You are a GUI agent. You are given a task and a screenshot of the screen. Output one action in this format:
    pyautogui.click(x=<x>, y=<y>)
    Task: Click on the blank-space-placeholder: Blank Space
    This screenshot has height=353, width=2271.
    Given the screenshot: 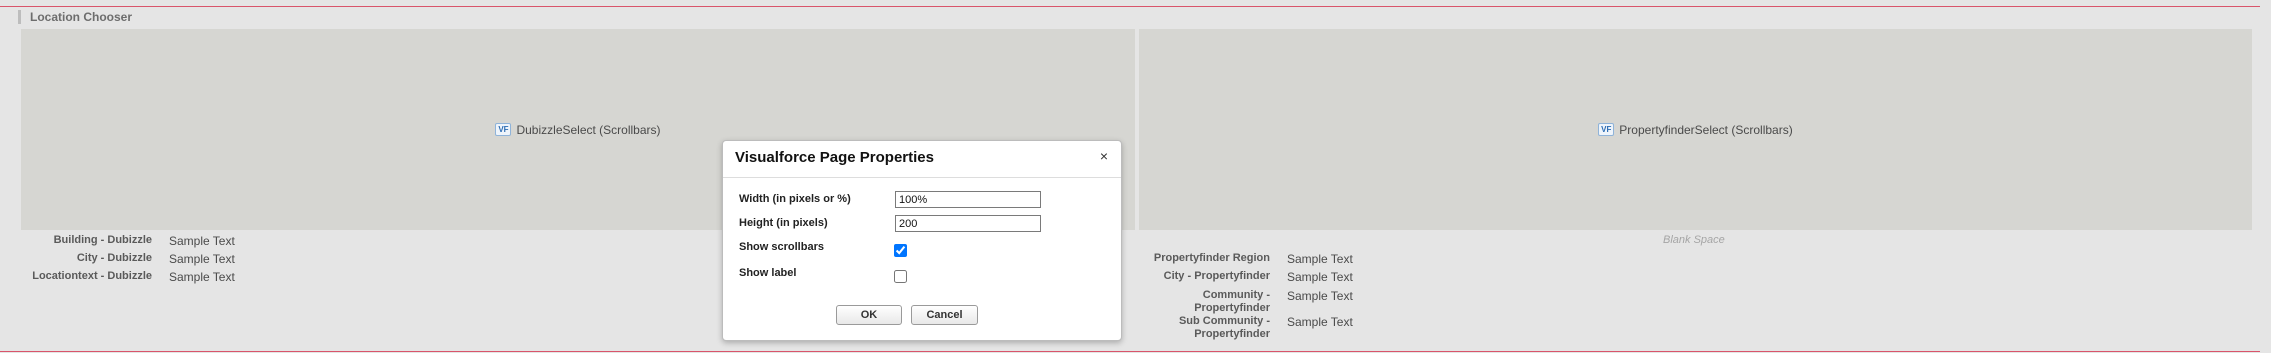 What is the action you would take?
    pyautogui.click(x=1694, y=240)
    